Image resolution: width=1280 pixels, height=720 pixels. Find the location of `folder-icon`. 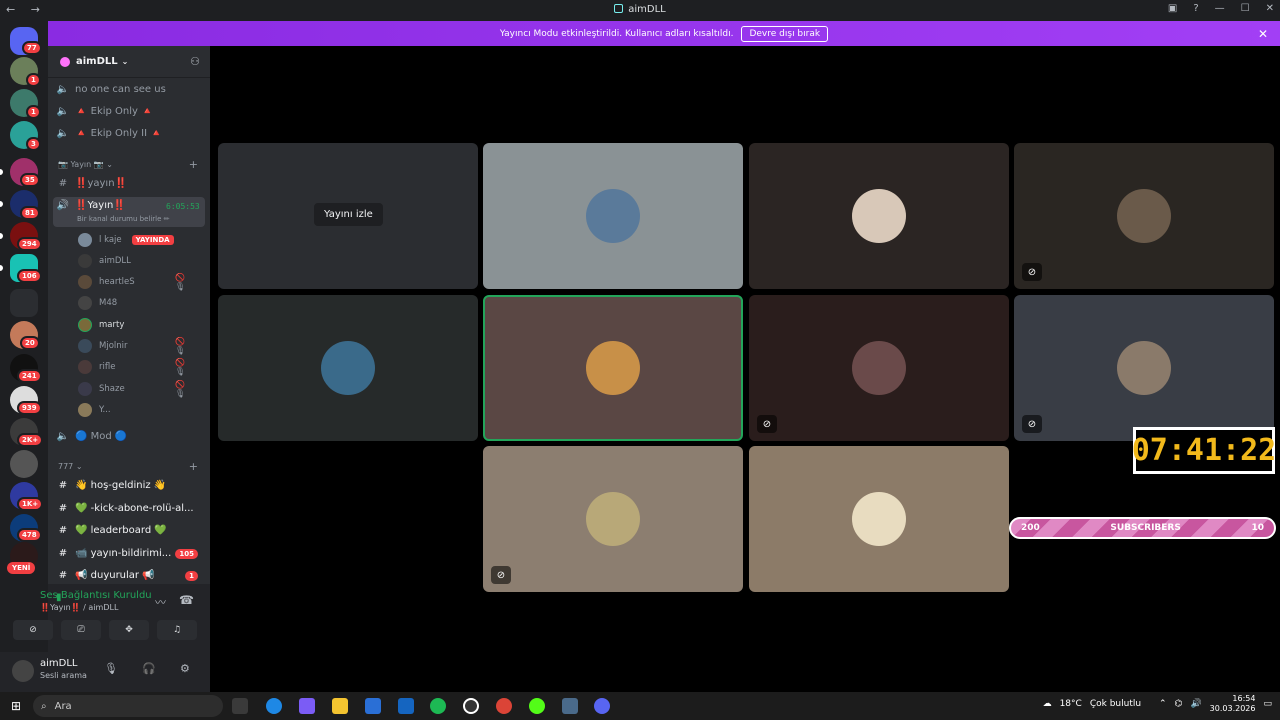

folder-icon is located at coordinates (24, 303).